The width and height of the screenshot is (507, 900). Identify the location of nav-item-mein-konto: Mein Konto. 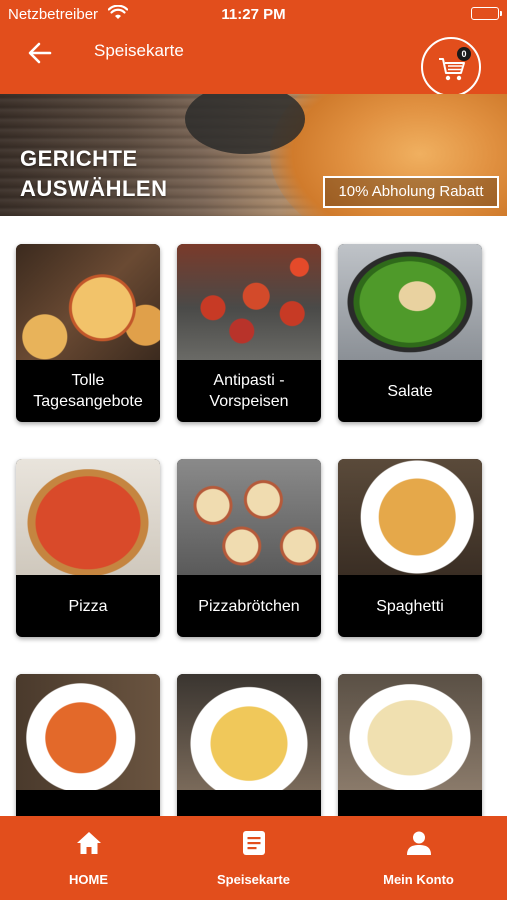
(418, 858).